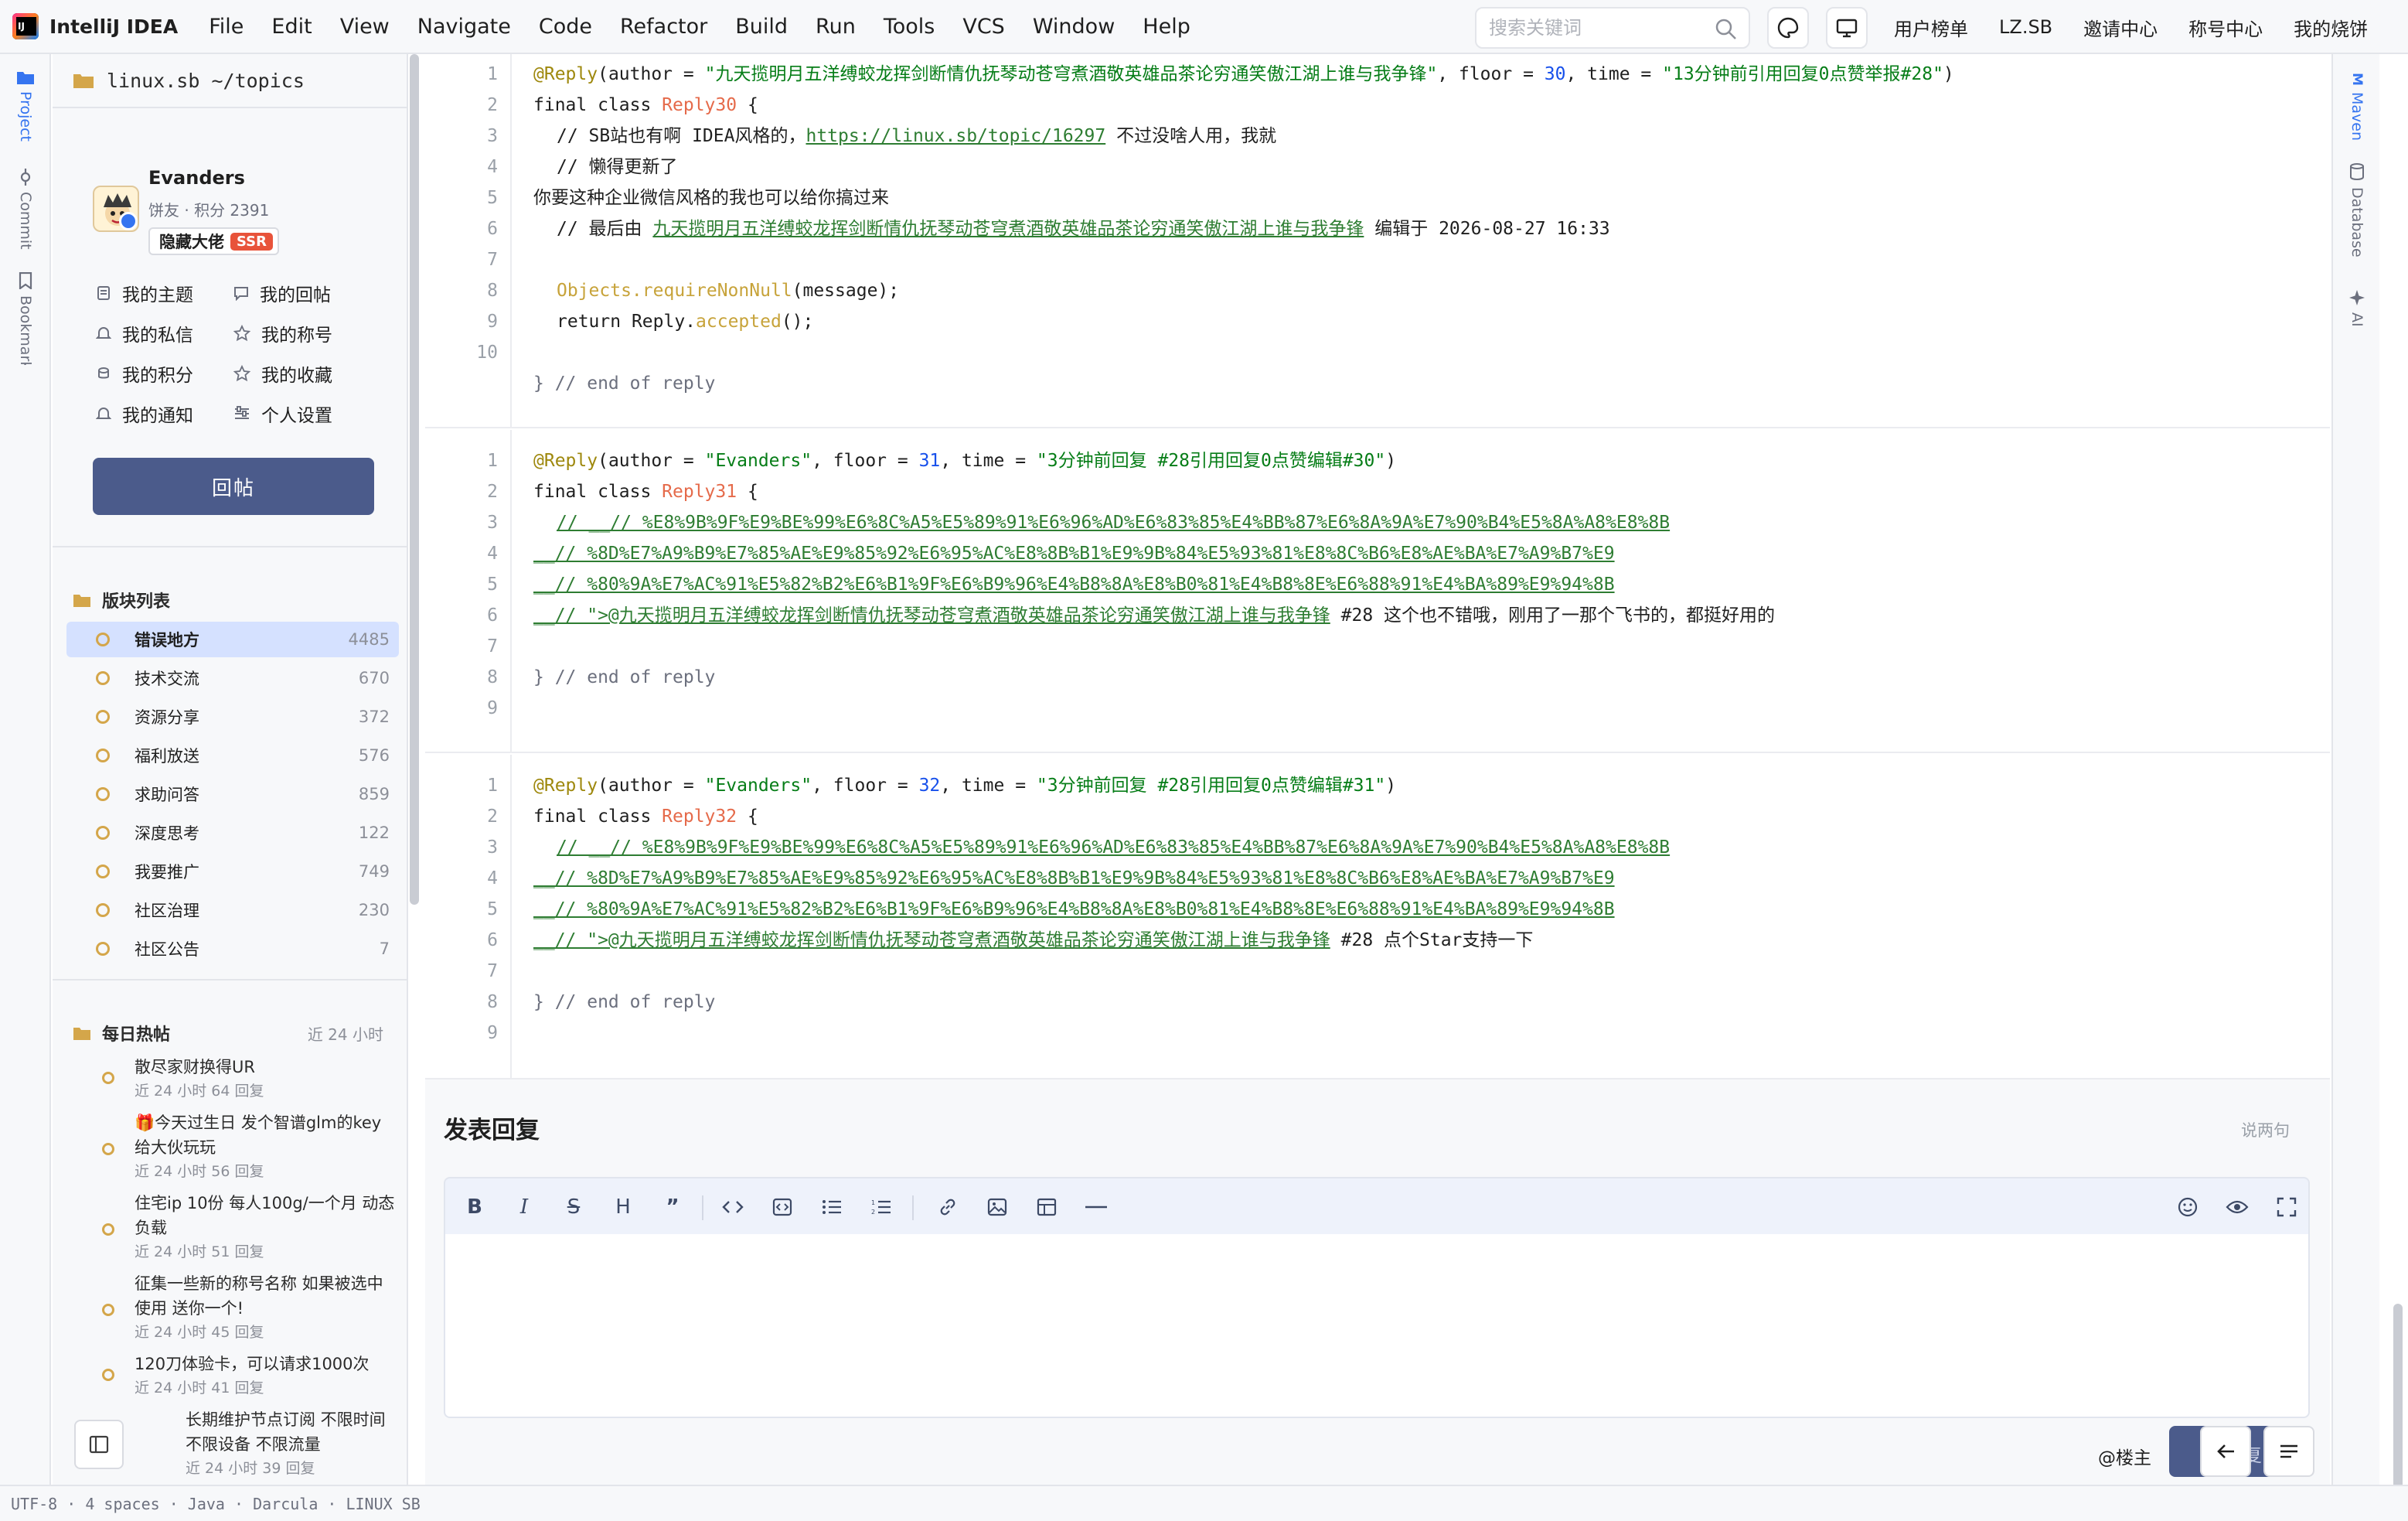 Image resolution: width=2408 pixels, height=1521 pixels. What do you see at coordinates (1096, 1207) in the screenshot?
I see `horizontal-rule-icon` at bounding box center [1096, 1207].